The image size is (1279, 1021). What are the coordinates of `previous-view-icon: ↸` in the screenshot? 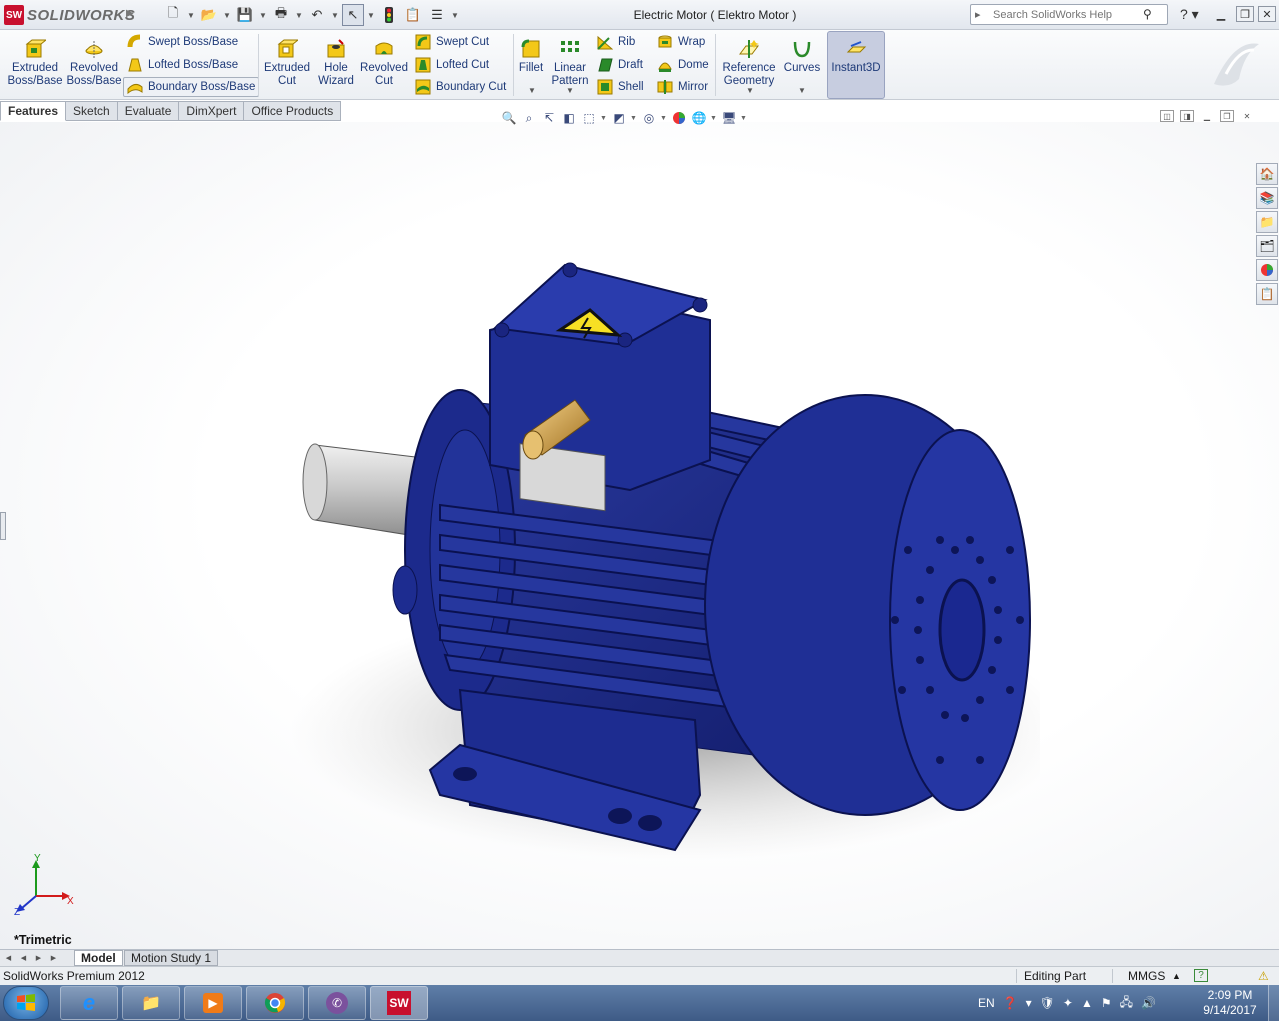 It's located at (549, 118).